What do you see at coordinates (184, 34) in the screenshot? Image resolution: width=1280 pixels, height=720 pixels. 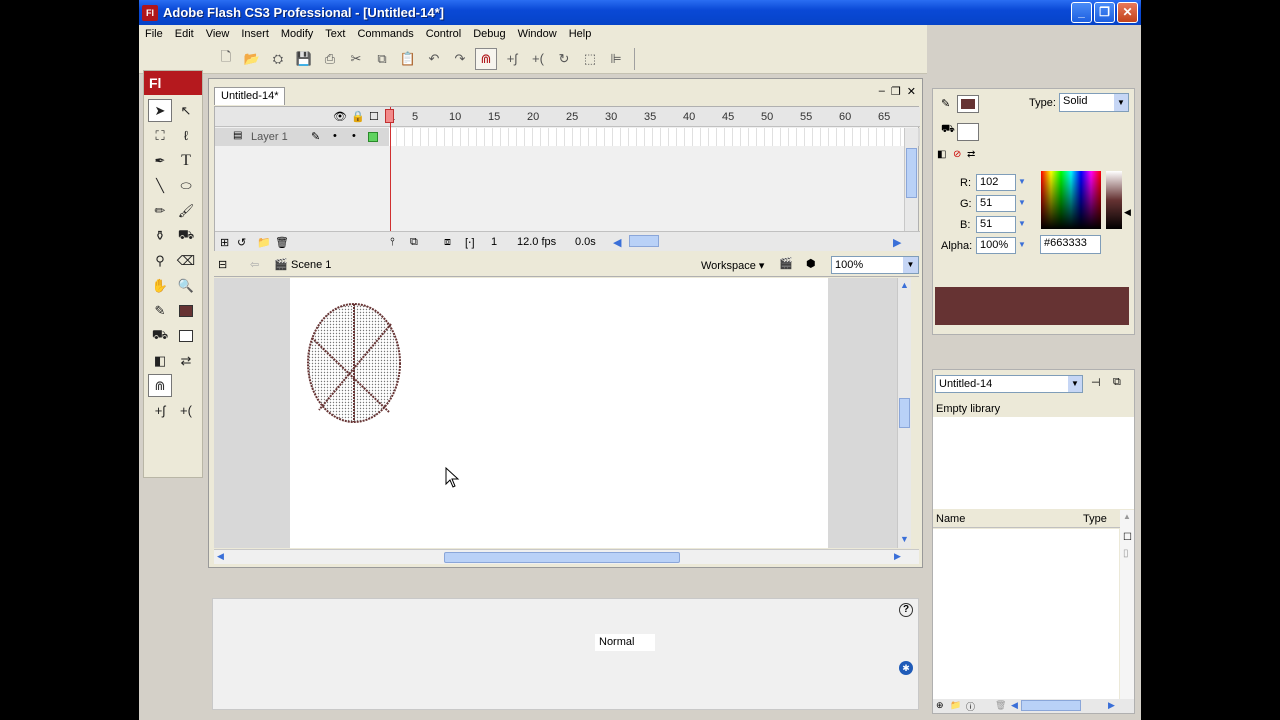 I see `menu-edit: Edit` at bounding box center [184, 34].